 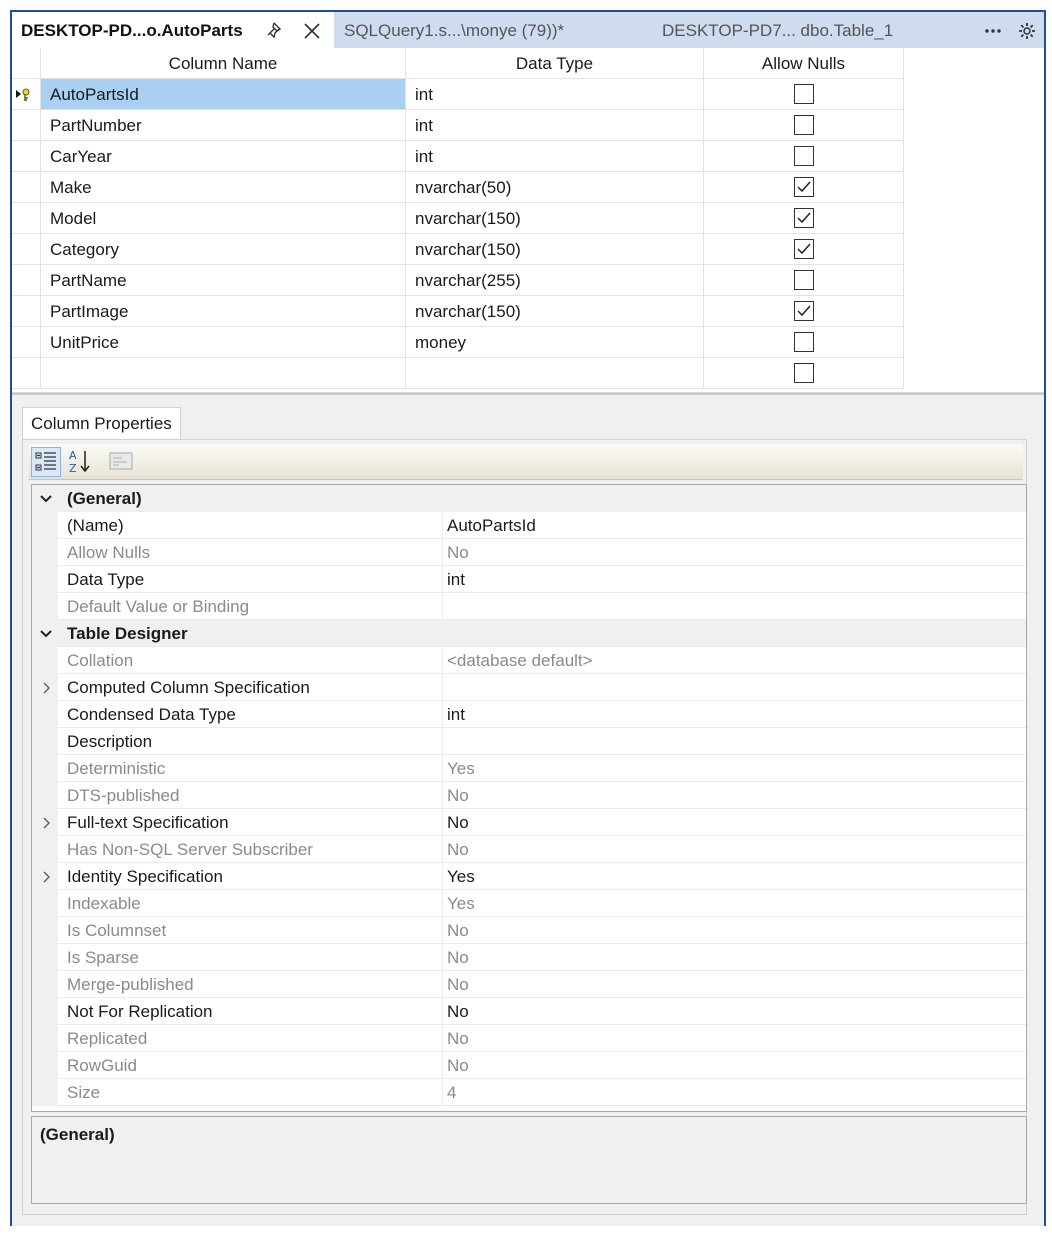 What do you see at coordinates (555, 280) in the screenshot?
I see `data-type-cell: nvarchar(255)` at bounding box center [555, 280].